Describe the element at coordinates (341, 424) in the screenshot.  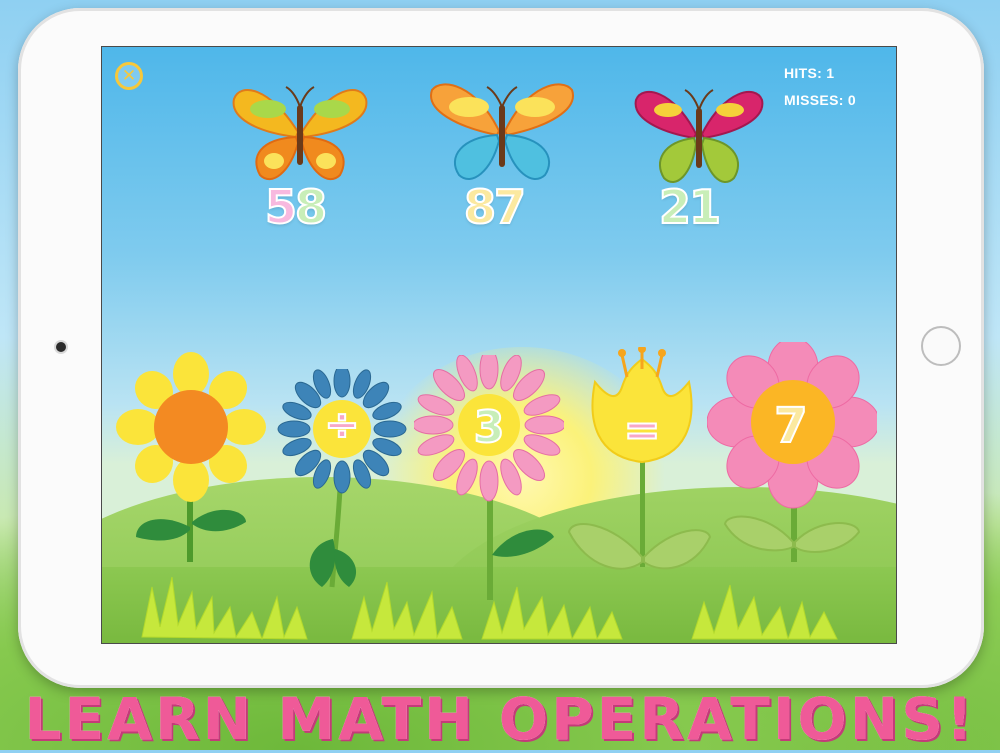
I see `flower-2-label: ÷` at that location.